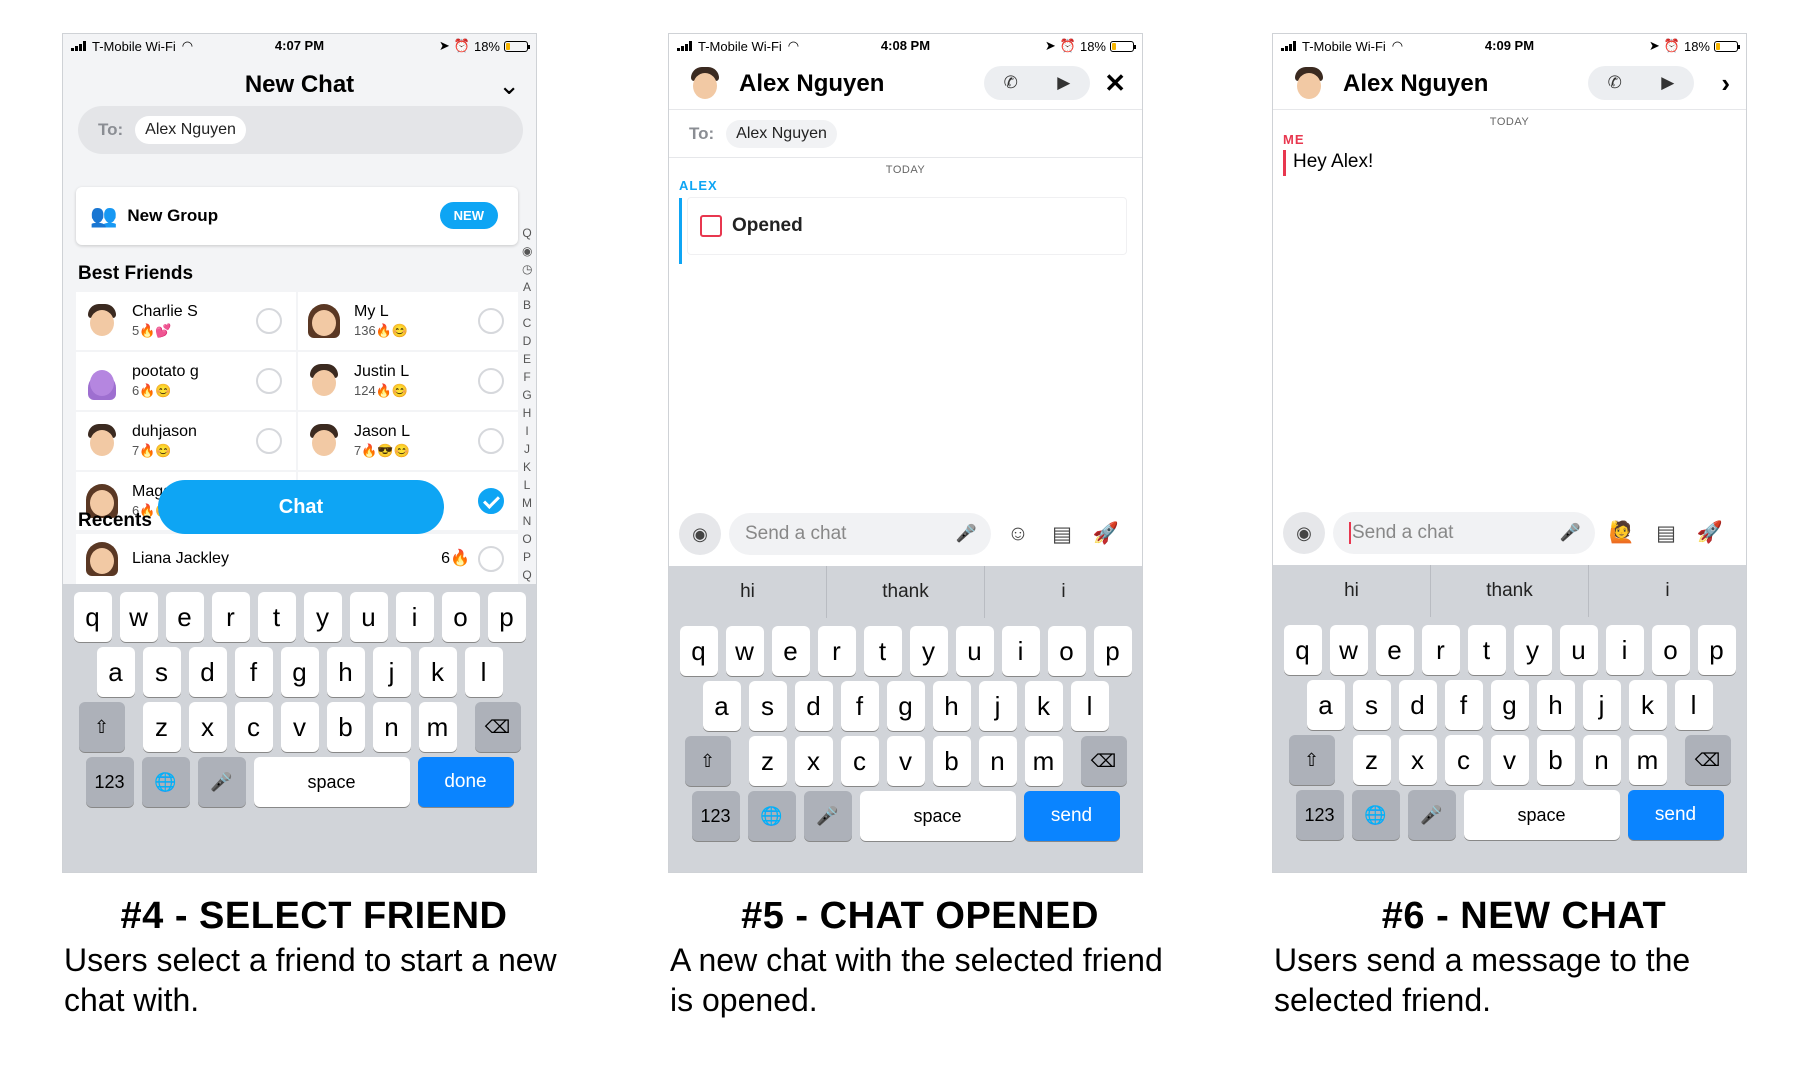 Image resolution: width=1800 pixels, height=1080 pixels. I want to click on alpha-letter: M, so click(527, 503).